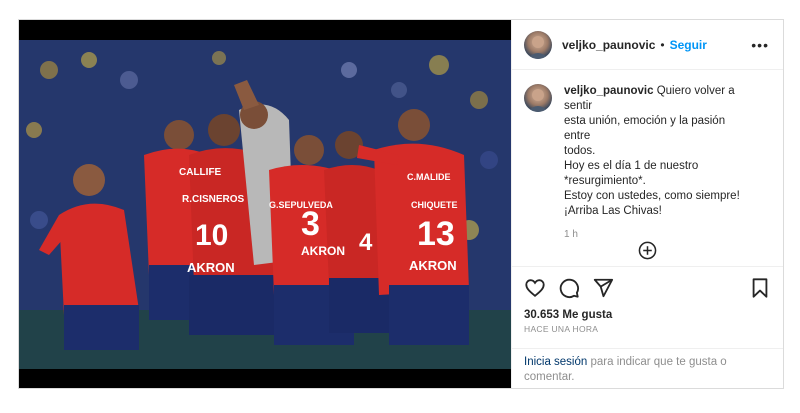  I want to click on login-text-2: comentar., so click(549, 377).